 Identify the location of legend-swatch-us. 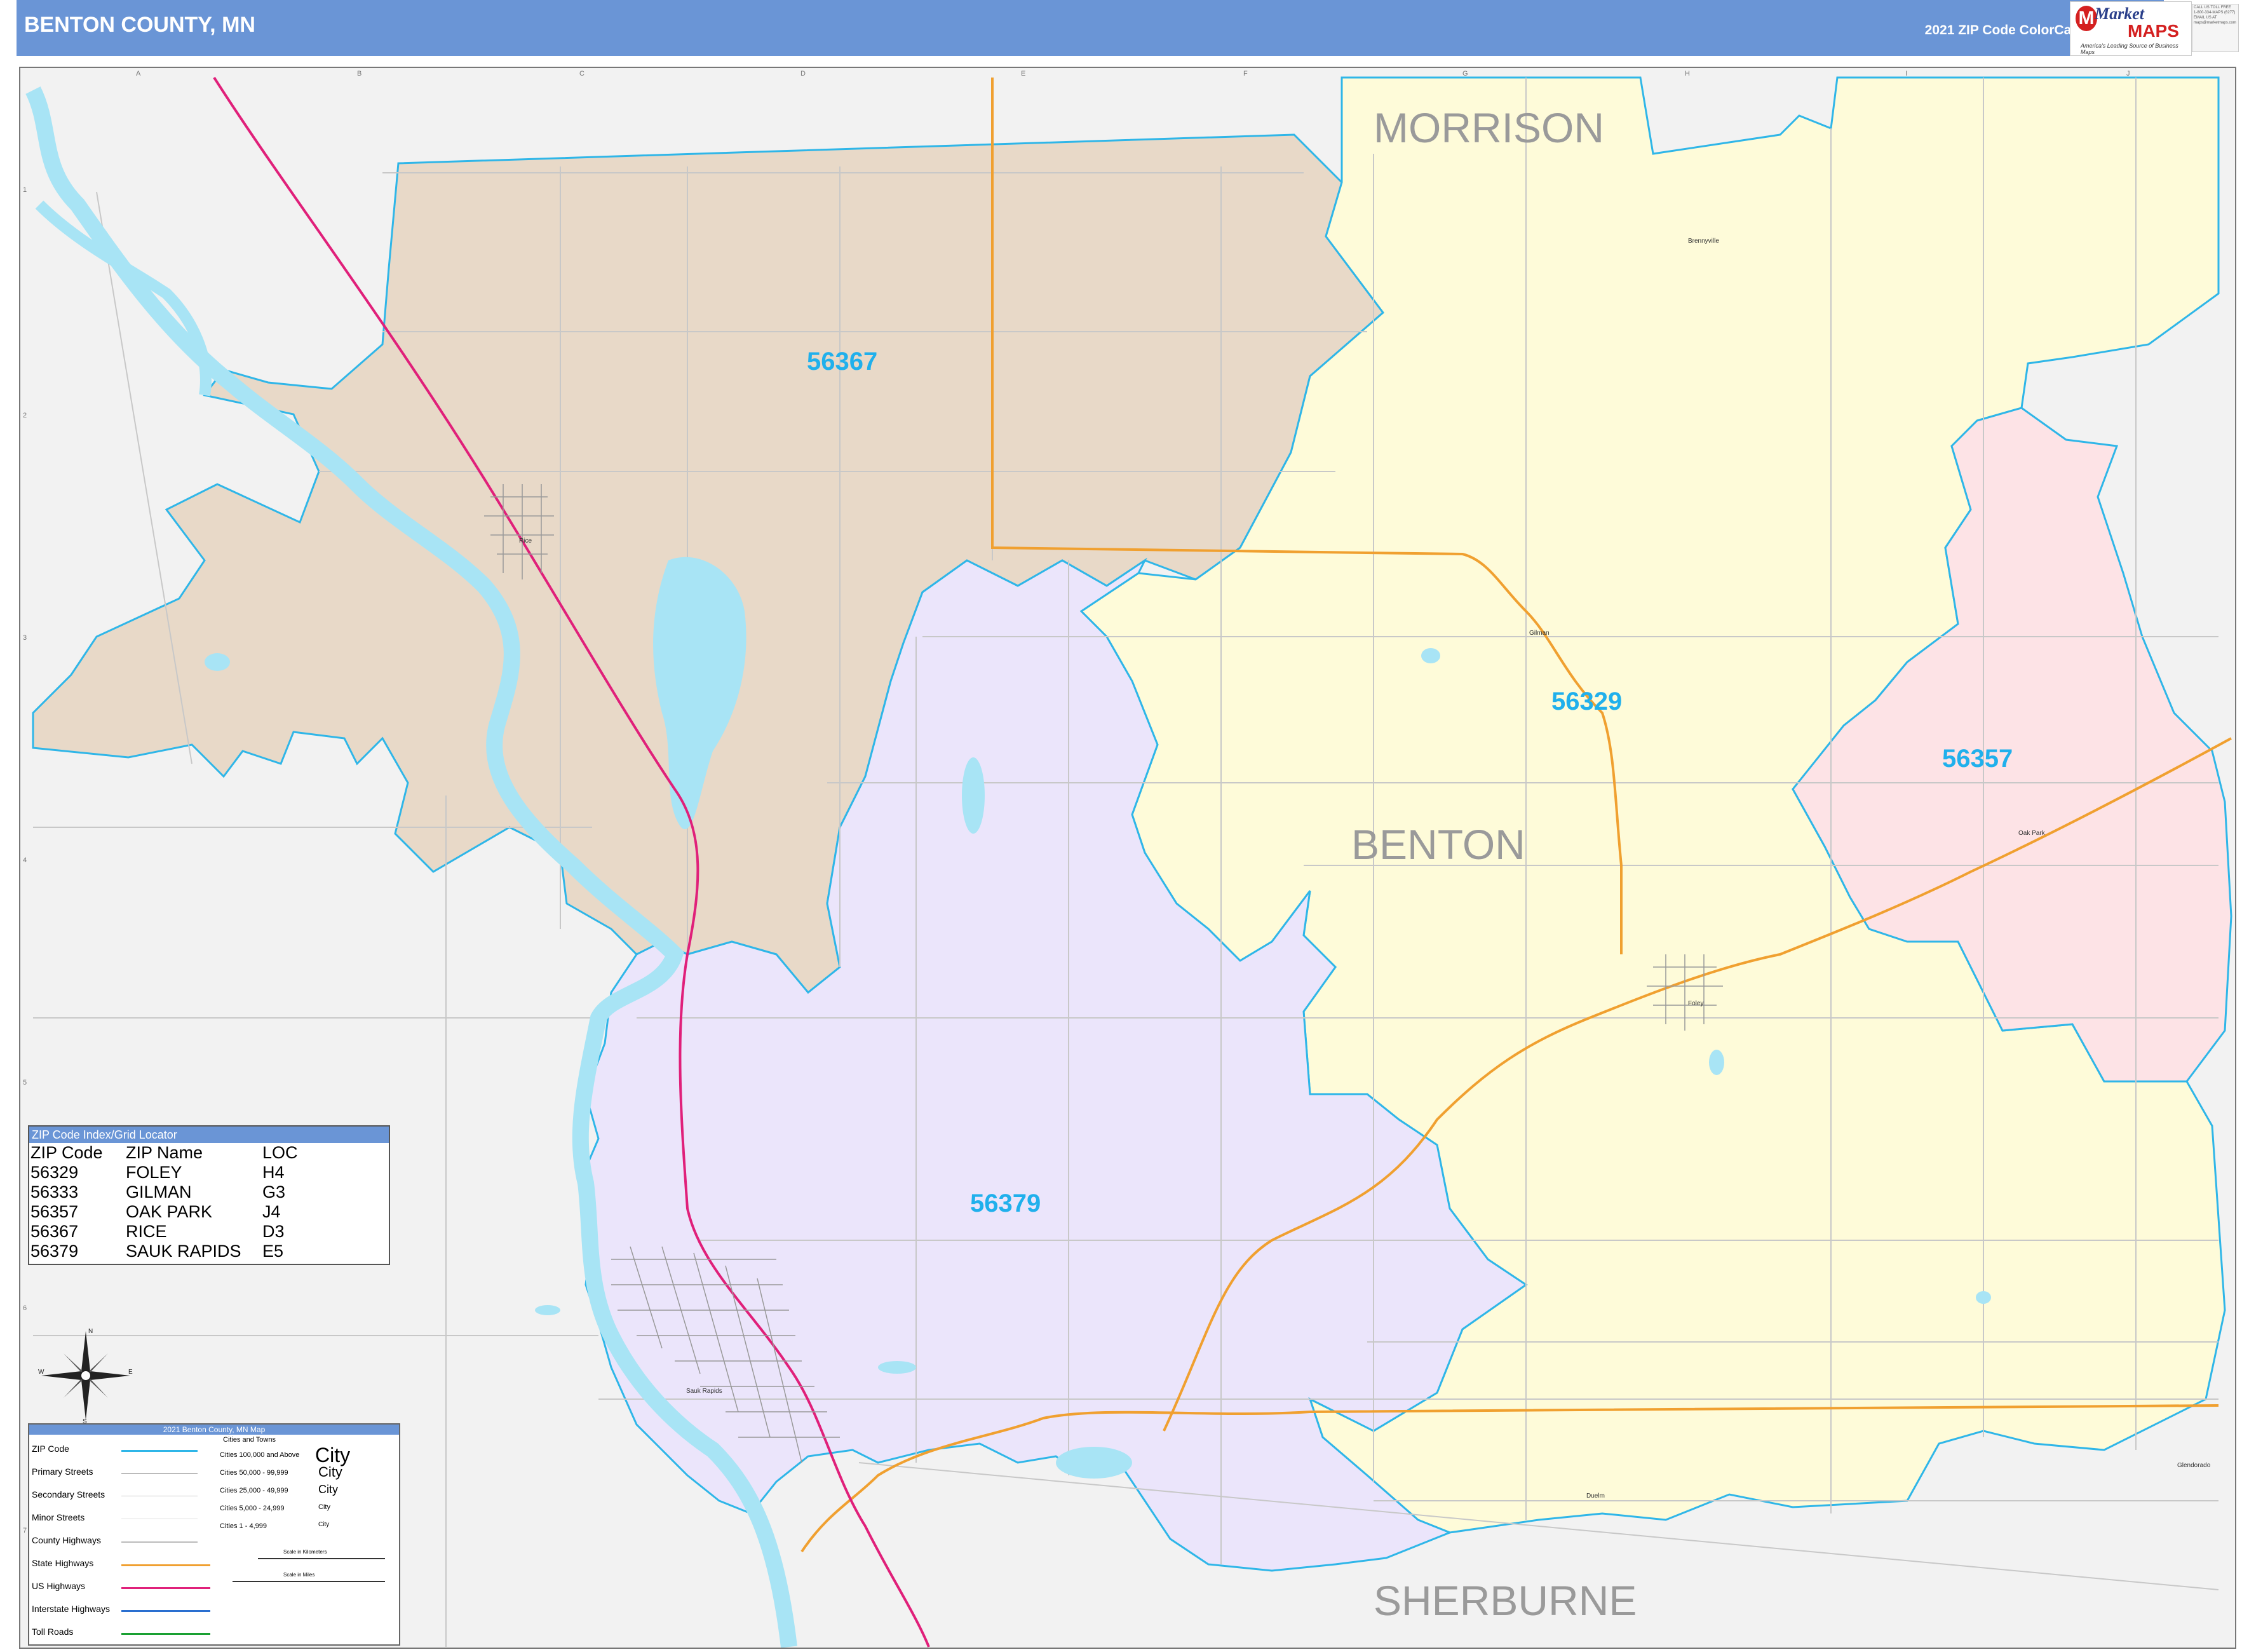
(165, 1588).